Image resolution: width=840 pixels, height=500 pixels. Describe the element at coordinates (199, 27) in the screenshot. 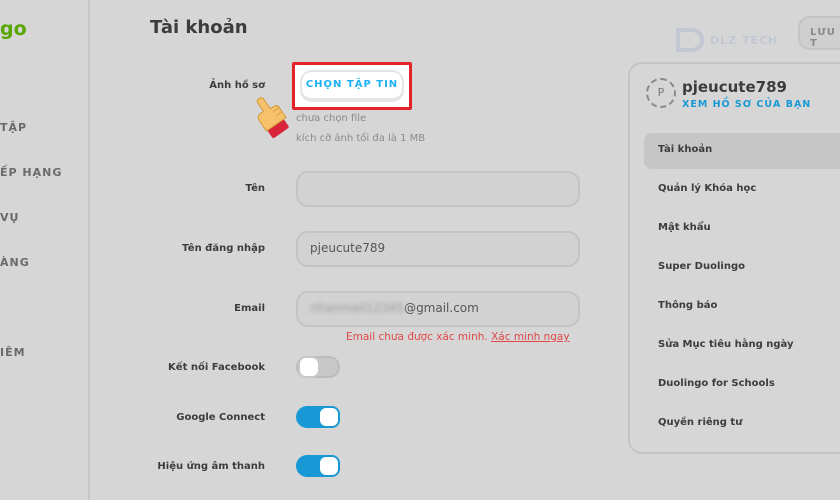

I see `page-title: Tài khoản` at that location.